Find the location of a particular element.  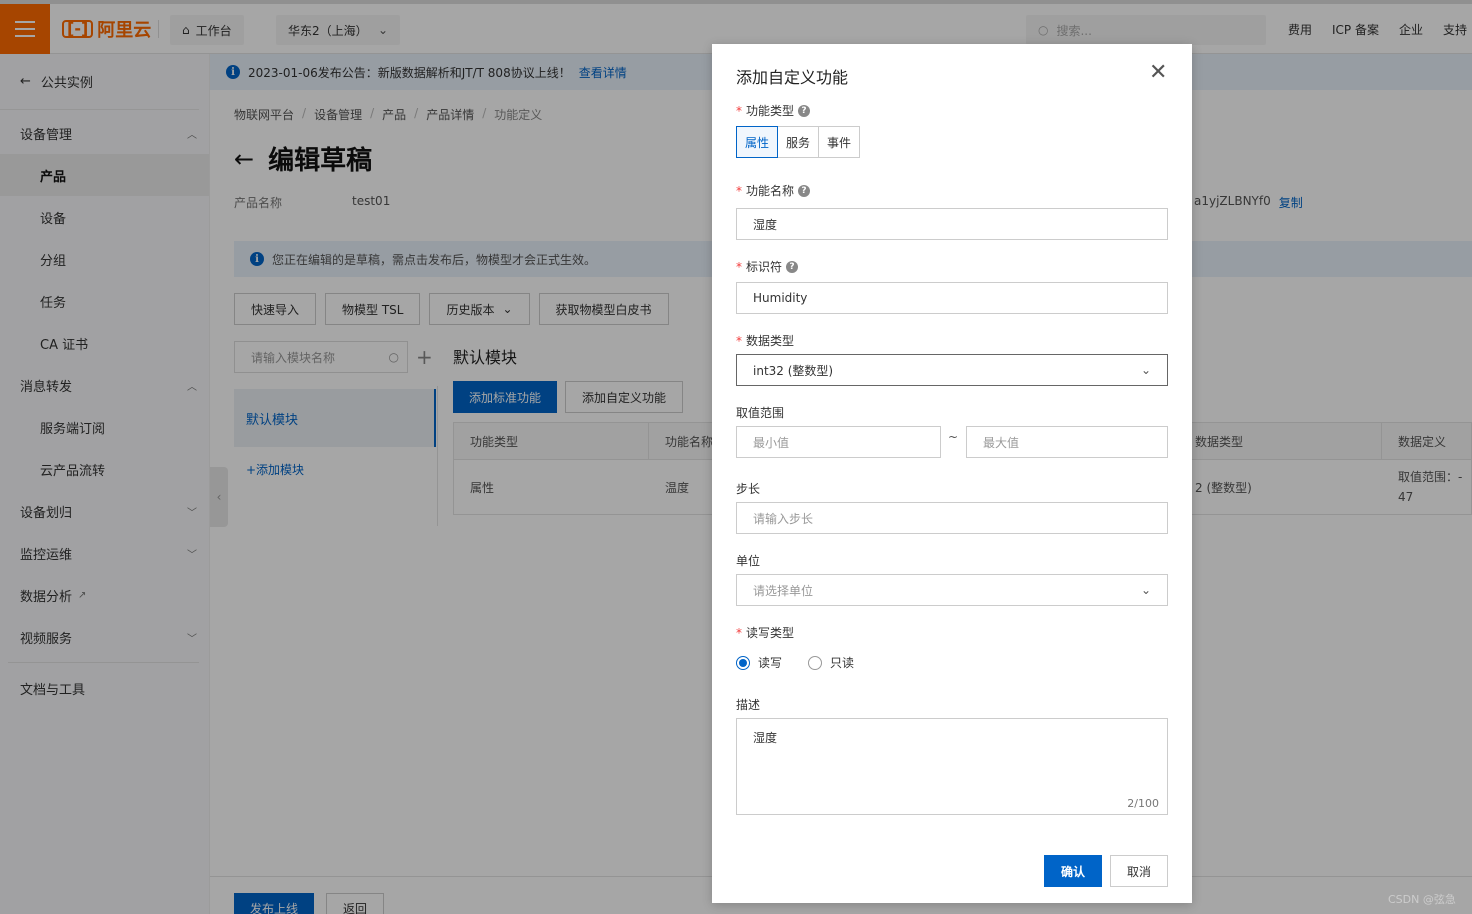

range-max-input: 最大值 is located at coordinates (1067, 442).